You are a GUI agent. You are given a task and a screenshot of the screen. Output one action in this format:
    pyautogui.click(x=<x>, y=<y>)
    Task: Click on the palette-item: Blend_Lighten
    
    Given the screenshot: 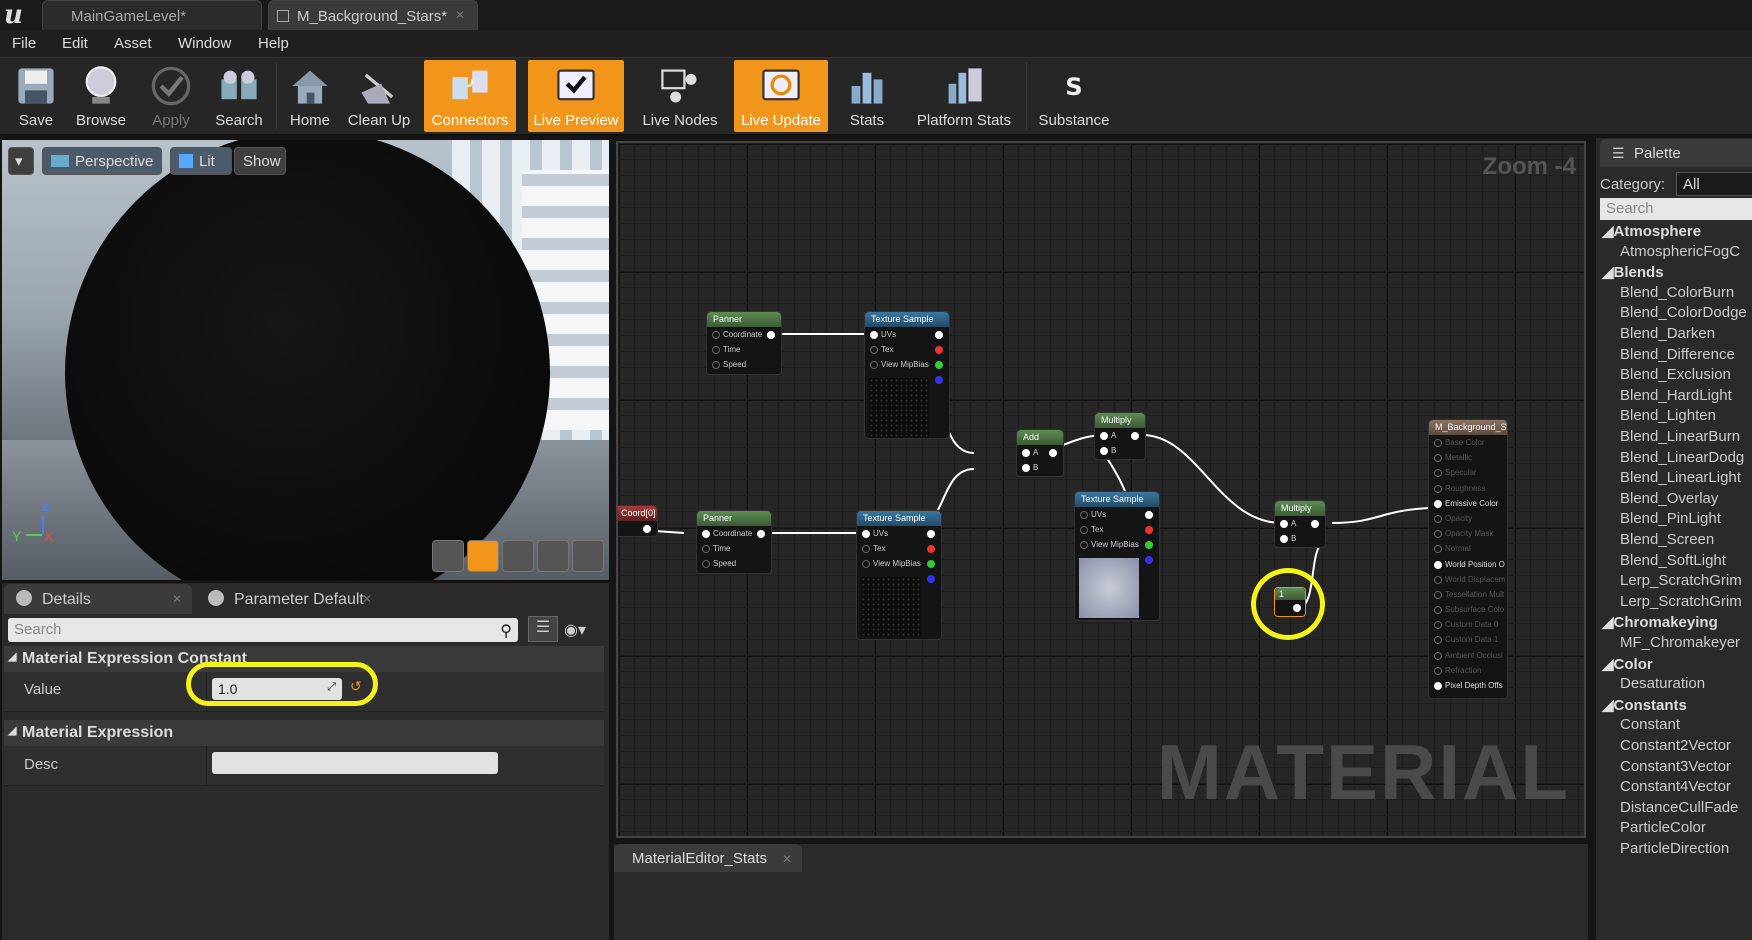 What is the action you would take?
    pyautogui.click(x=1668, y=415)
    